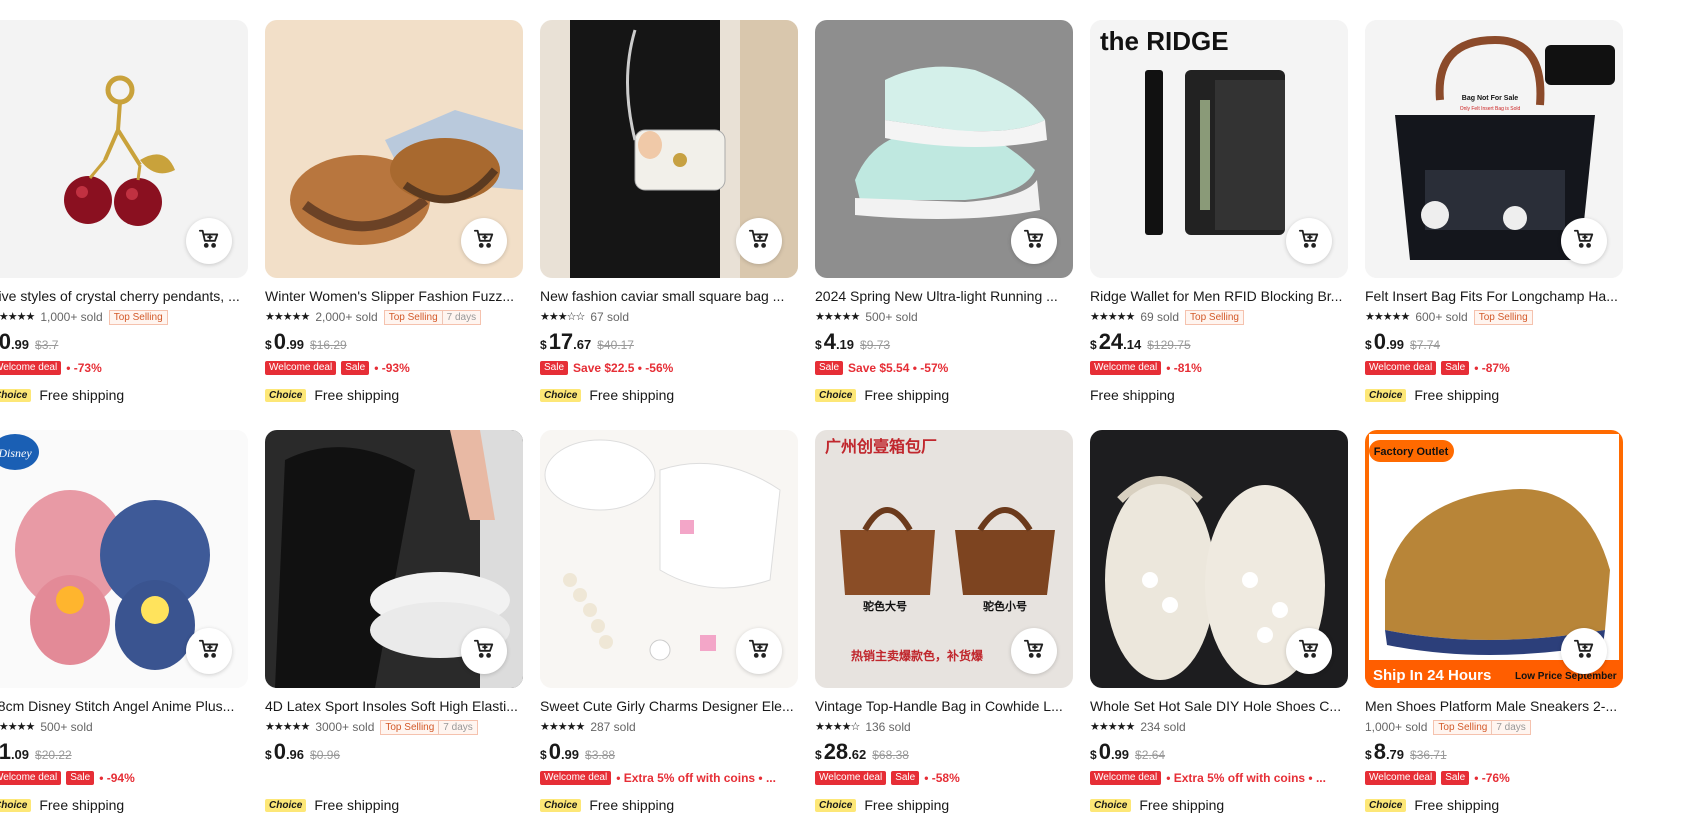 The image size is (1705, 822). What do you see at coordinates (138, 317) in the screenshot?
I see `top-selling-tag: Top Selling` at bounding box center [138, 317].